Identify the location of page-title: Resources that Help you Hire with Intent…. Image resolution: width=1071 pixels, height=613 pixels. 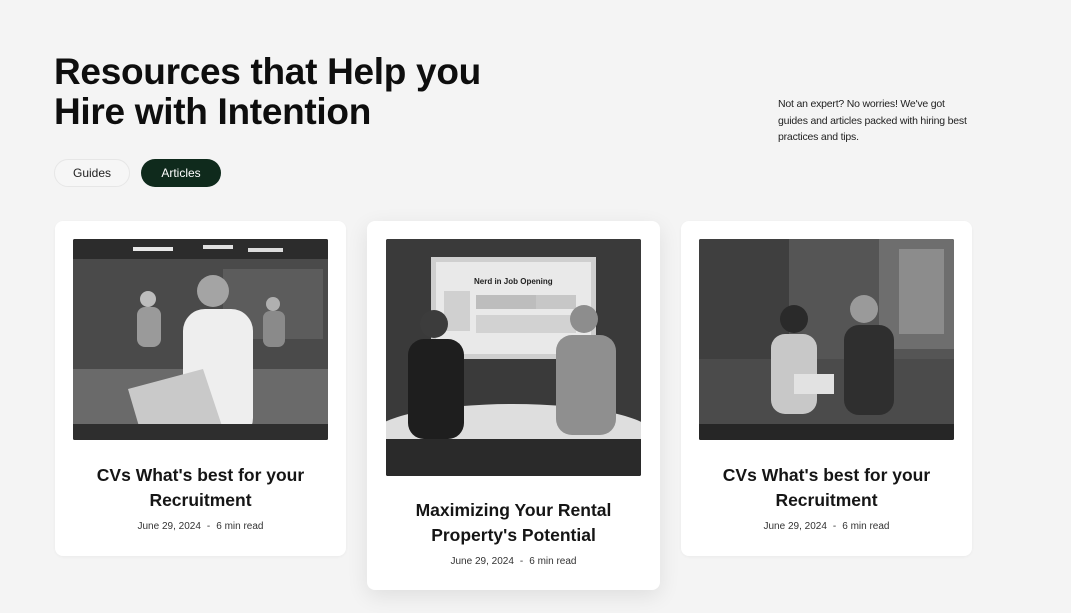
(267, 92).